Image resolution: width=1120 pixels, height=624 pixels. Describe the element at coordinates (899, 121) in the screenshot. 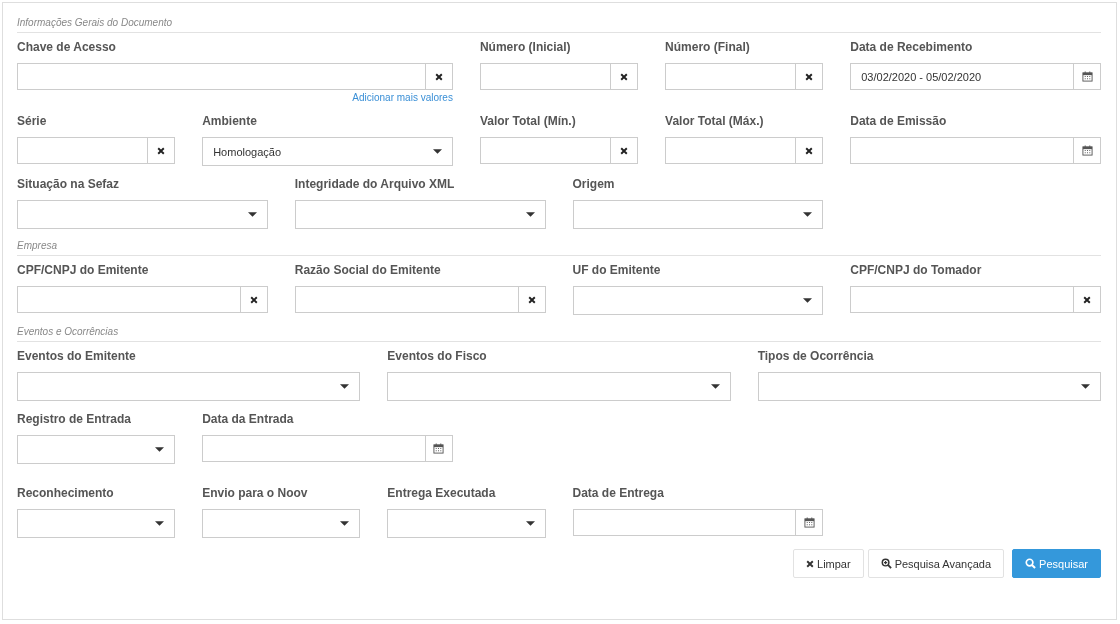

I see `field-label: Data de Emissão` at that location.